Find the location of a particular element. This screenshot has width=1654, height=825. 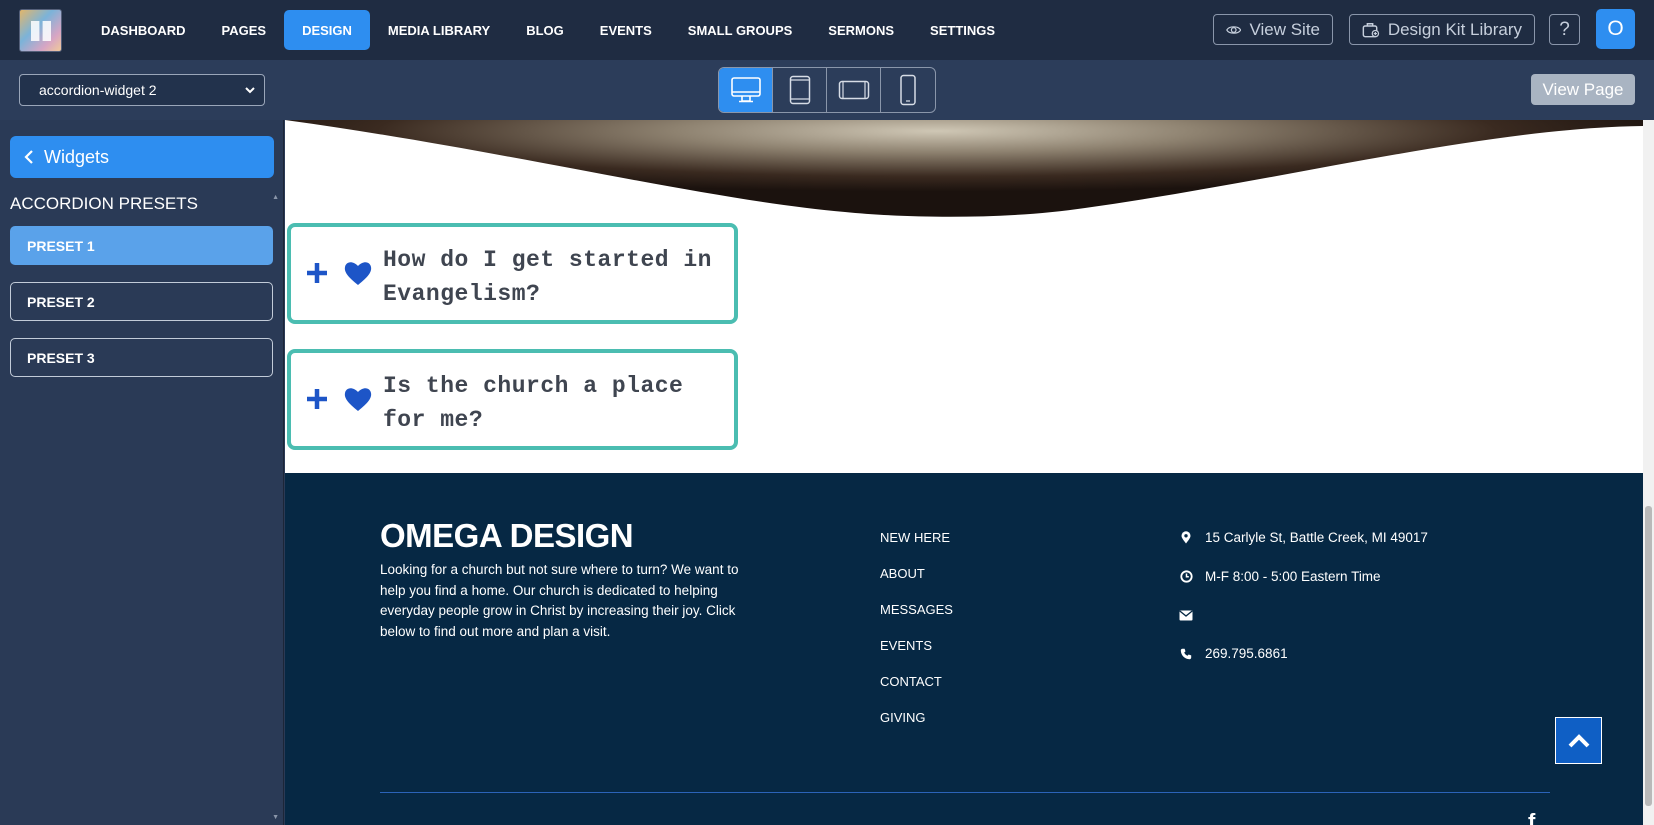

footer-email is located at coordinates (1192, 615).